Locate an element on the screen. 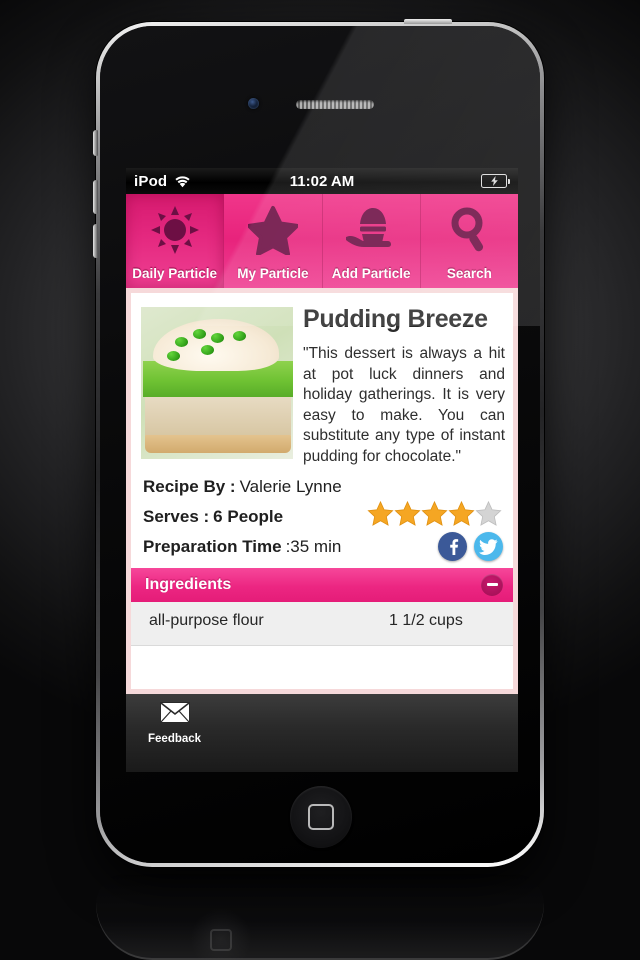 The width and height of the screenshot is (640, 960). collapse-minus-icon is located at coordinates (492, 584).